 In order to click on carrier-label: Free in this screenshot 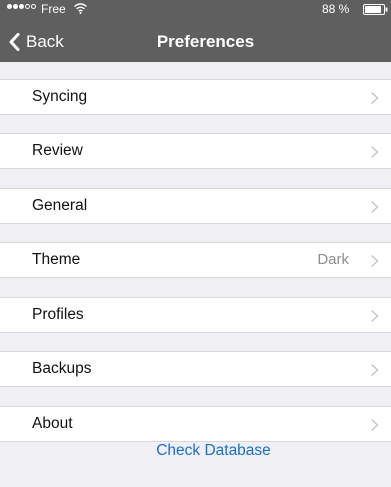, I will do `click(53, 9)`.